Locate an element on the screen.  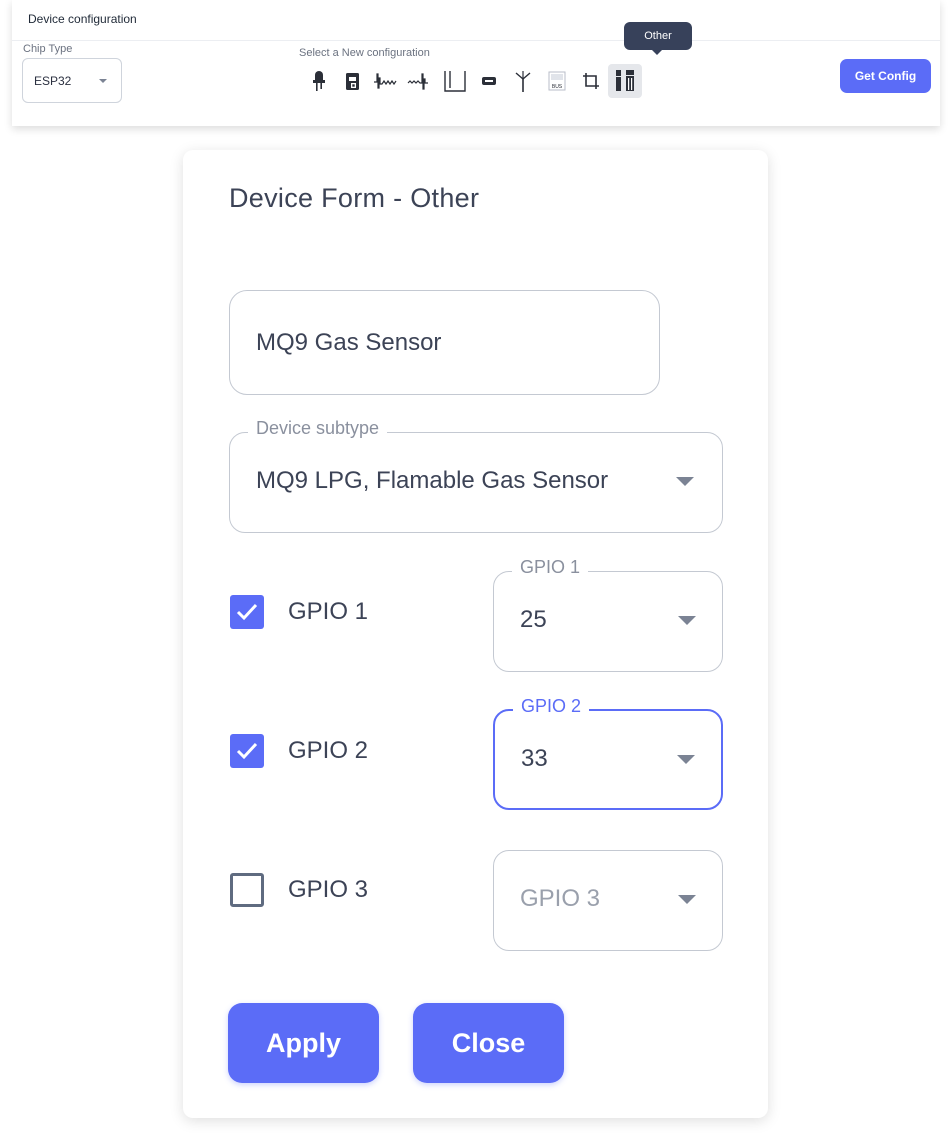
gpio-3-checkbox is located at coordinates (247, 890).